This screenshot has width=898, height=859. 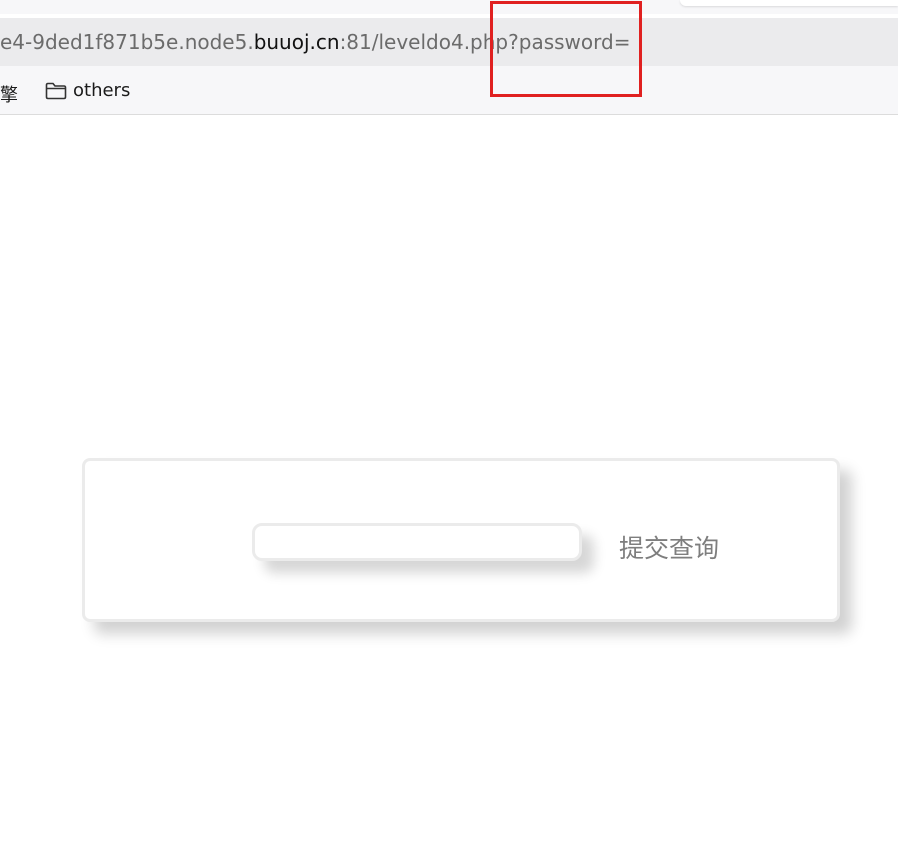 I want to click on bookmark-folder-others: others, so click(x=87, y=90).